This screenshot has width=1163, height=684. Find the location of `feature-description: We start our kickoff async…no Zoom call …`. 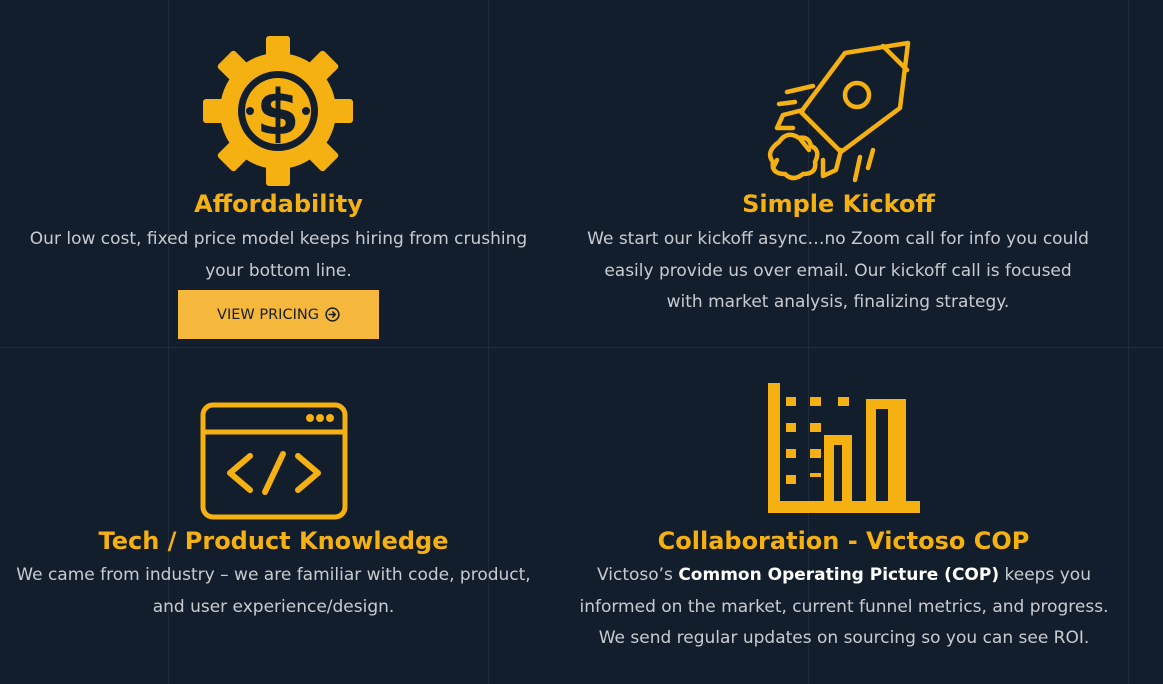

feature-description: We start our kickoff async…no Zoom call … is located at coordinates (838, 270).